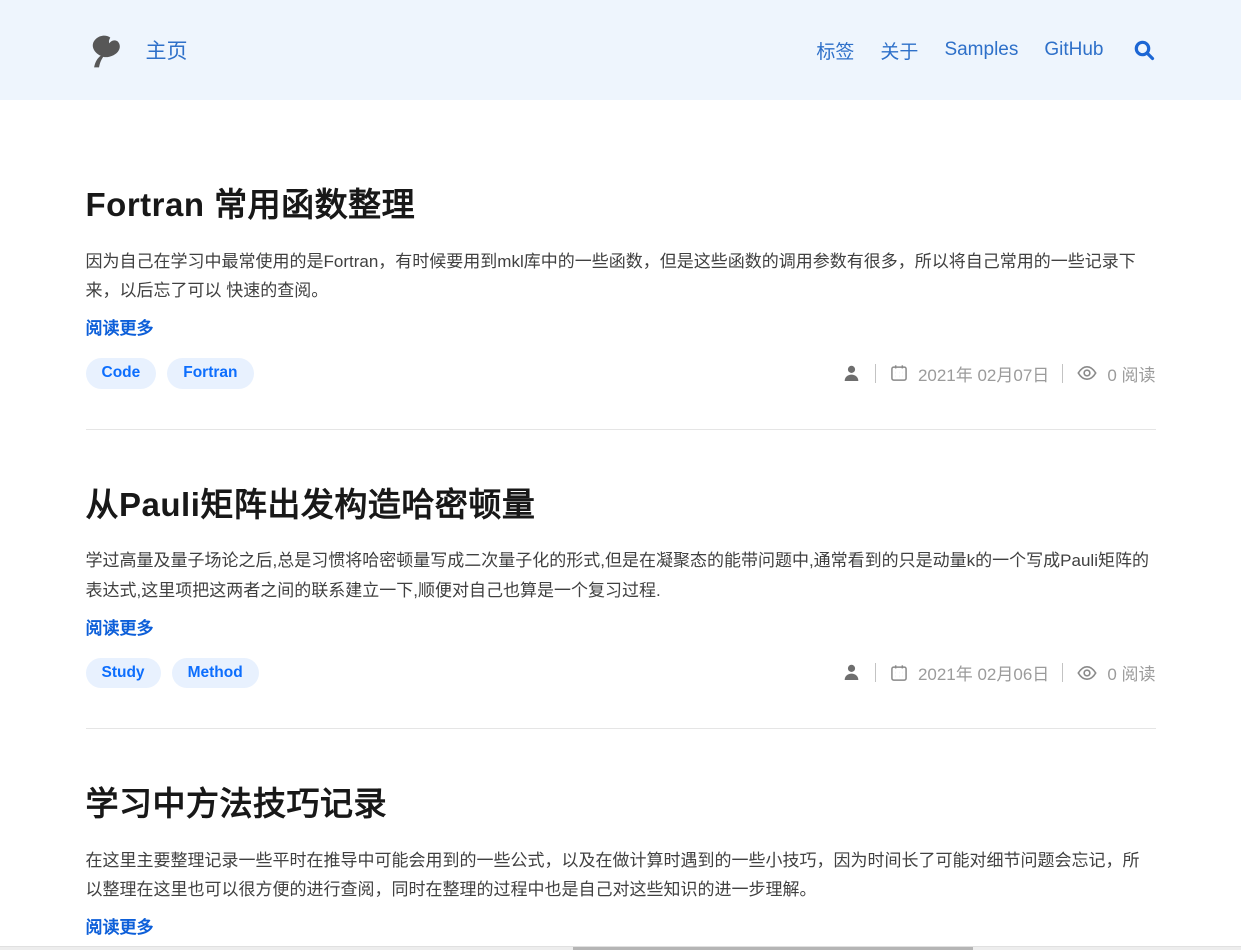  Describe the element at coordinates (620, 50) in the screenshot. I see `navbar: 主页 标签 关于 Samples GitHub` at that location.